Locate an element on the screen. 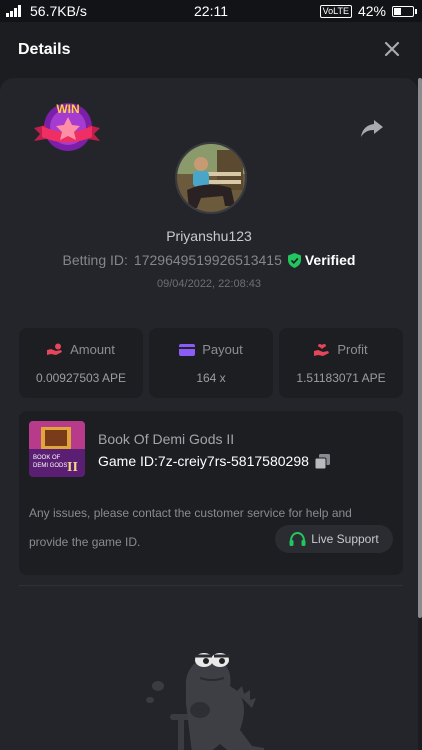  copy-icon is located at coordinates (322, 461).